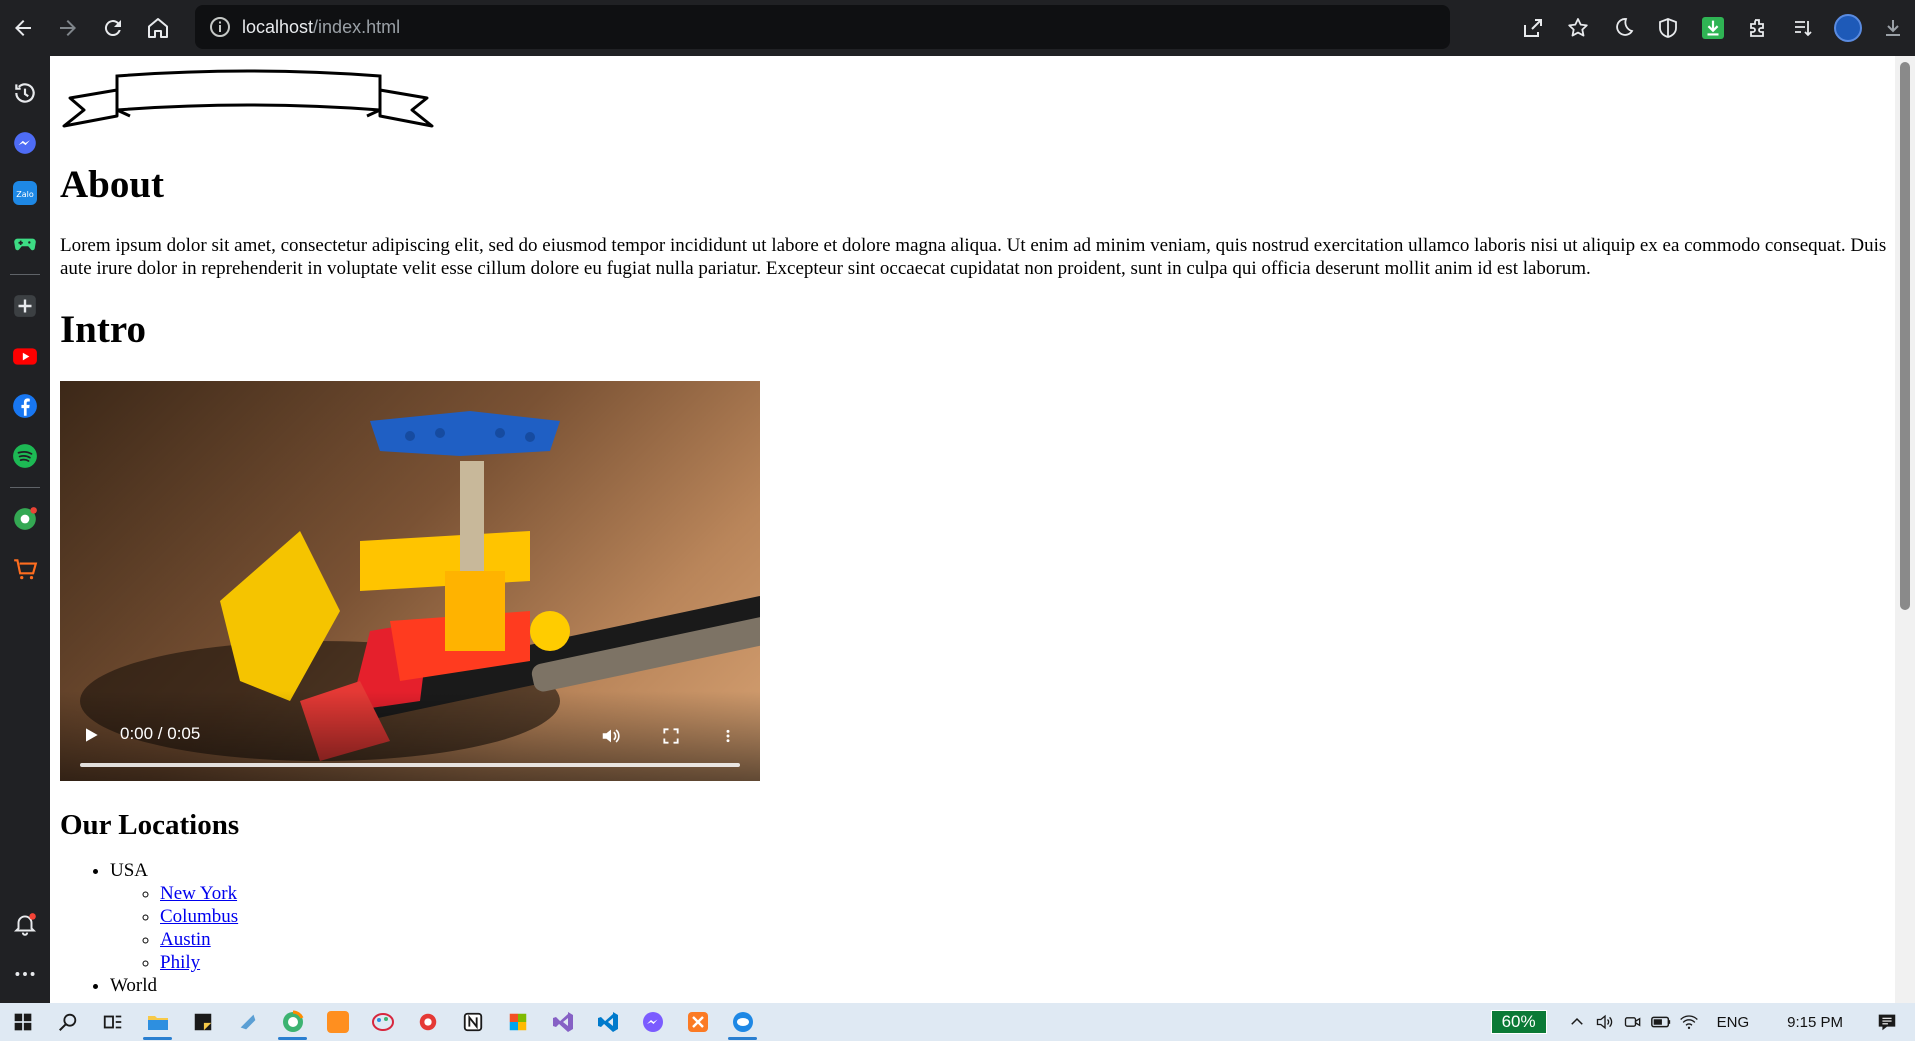  I want to click on sticky-notes-icon, so click(202, 1022).